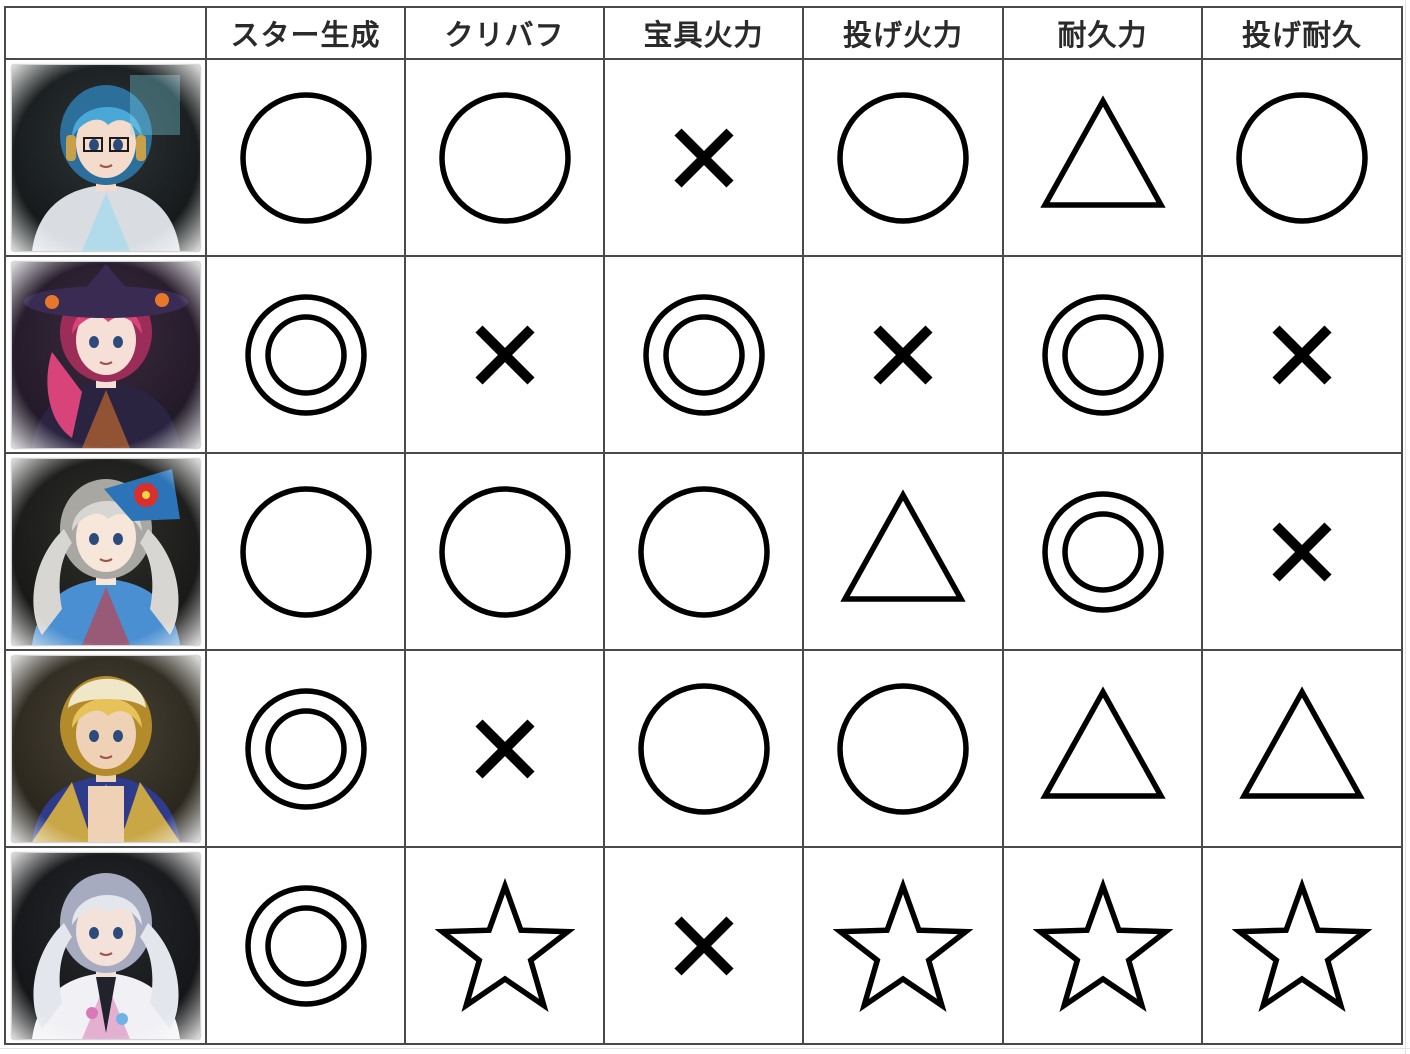 This screenshot has width=1410, height=1054. I want to click on column-header: 耐久力, so click(1102, 35).